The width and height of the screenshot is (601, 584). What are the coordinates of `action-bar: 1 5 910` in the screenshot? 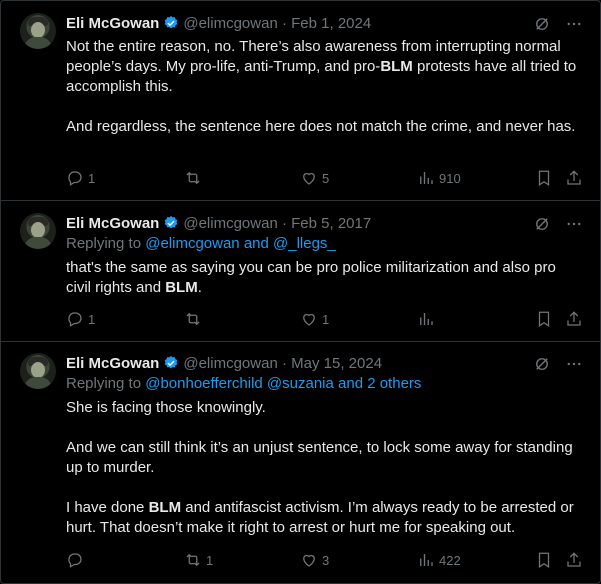 It's located at (324, 179).